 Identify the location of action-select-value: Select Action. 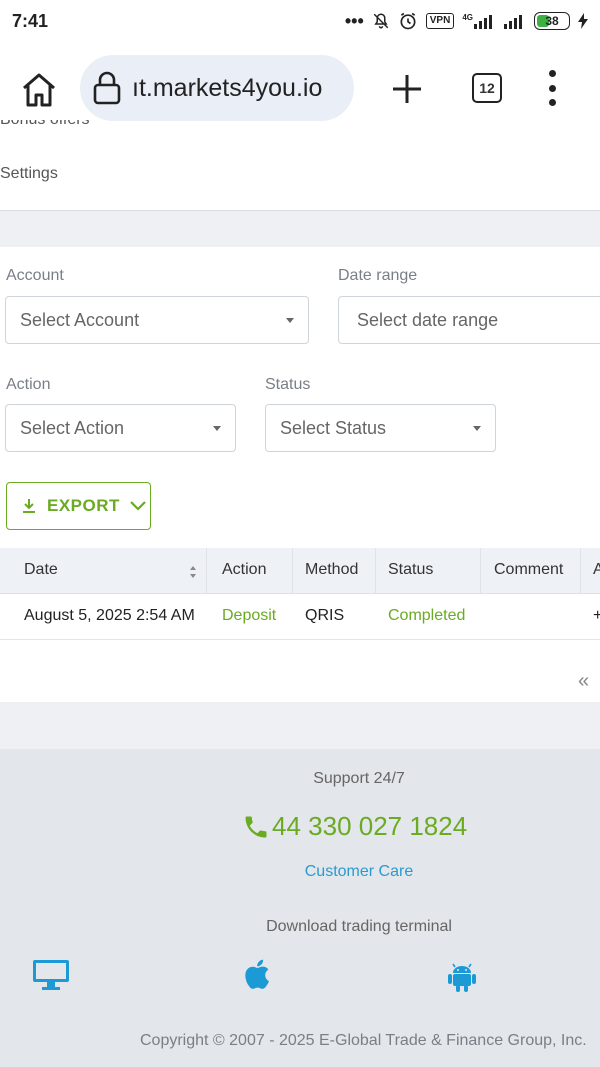
(72, 427).